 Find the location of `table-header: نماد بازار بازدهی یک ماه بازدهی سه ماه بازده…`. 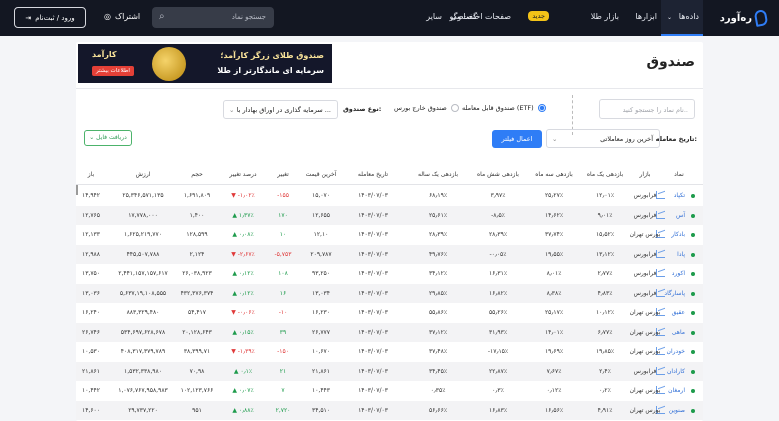

table-header: نماد بازار بازدهی یک ماه بازدهی سه ماه بازده… is located at coordinates (389, 174).